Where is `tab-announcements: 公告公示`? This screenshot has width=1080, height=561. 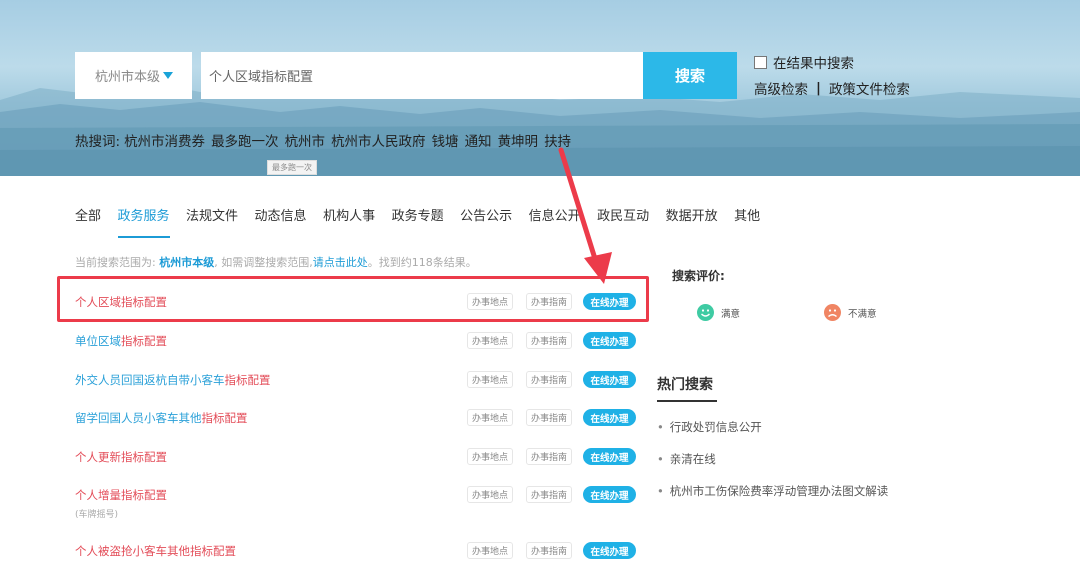 tab-announcements: 公告公示 is located at coordinates (486, 221).